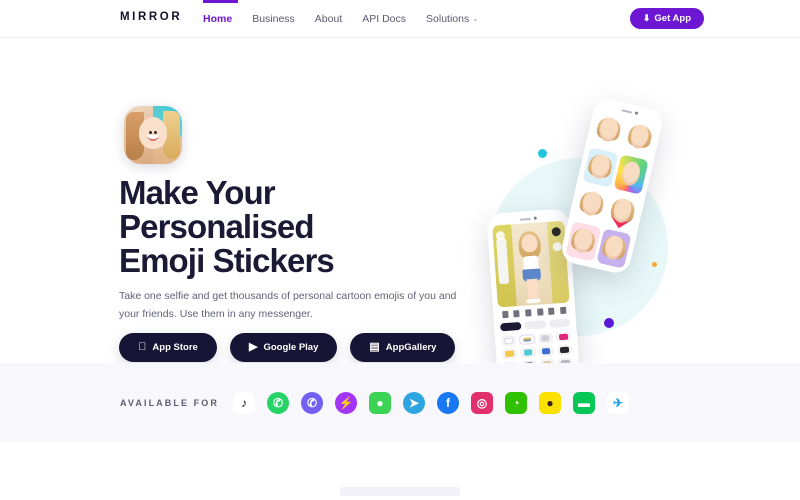  What do you see at coordinates (672, 18) in the screenshot?
I see `get-app-label: Get App` at bounding box center [672, 18].